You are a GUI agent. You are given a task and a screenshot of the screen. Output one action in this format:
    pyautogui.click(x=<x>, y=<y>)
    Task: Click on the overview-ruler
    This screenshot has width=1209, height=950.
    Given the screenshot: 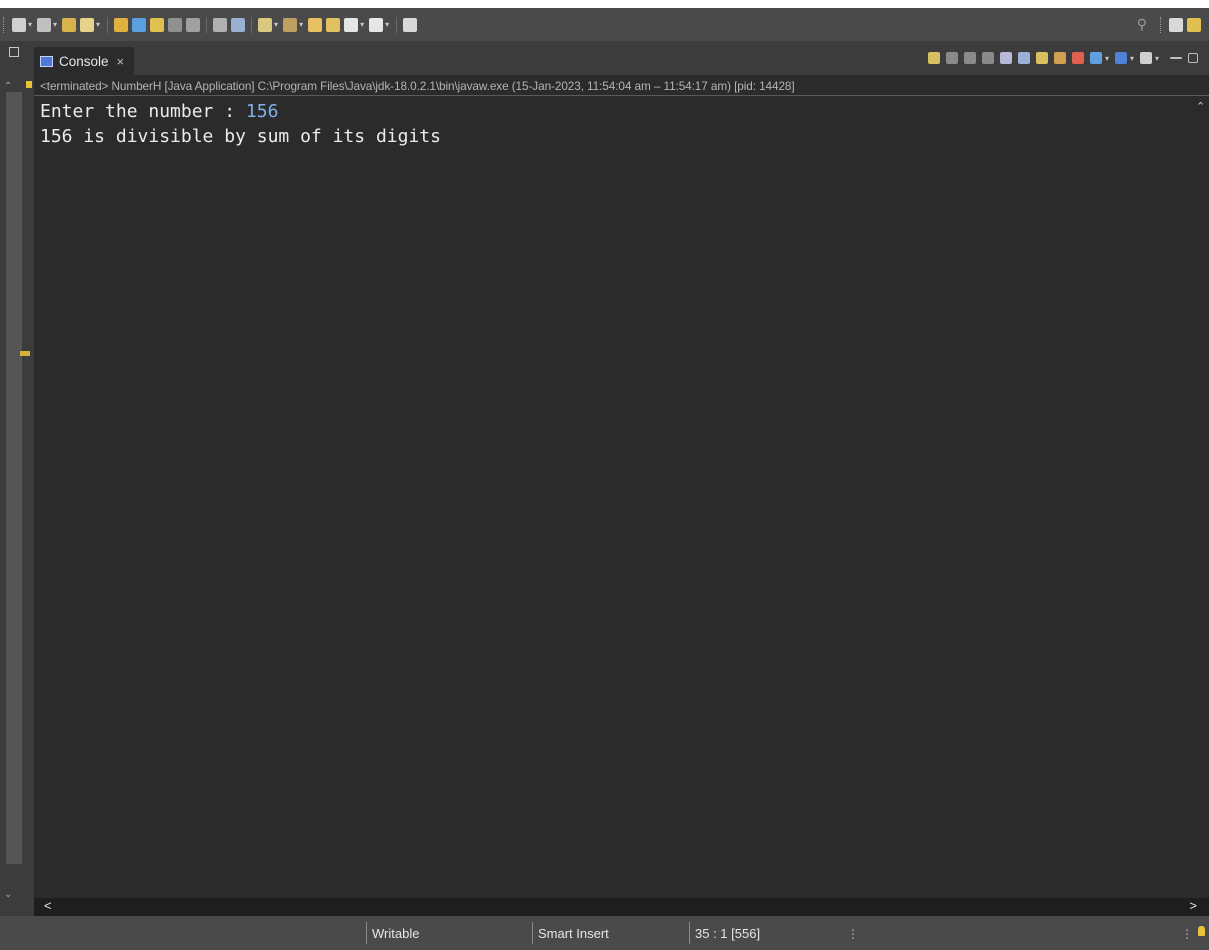 What is the action you would take?
    pyautogui.click(x=14, y=478)
    